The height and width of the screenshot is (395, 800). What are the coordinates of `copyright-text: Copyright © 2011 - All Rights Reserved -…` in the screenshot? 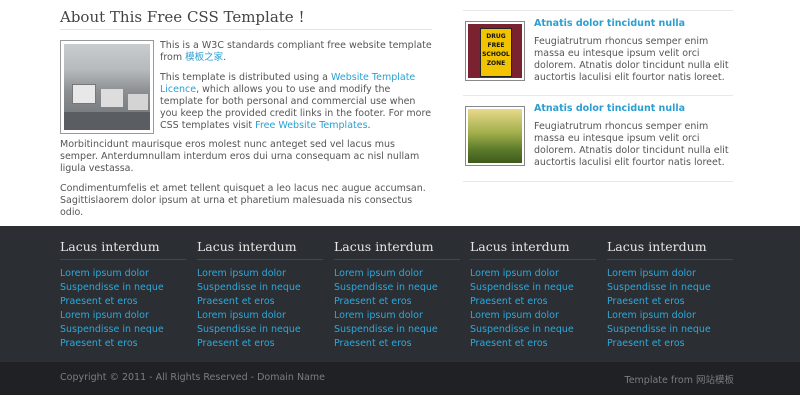 It's located at (192, 377).